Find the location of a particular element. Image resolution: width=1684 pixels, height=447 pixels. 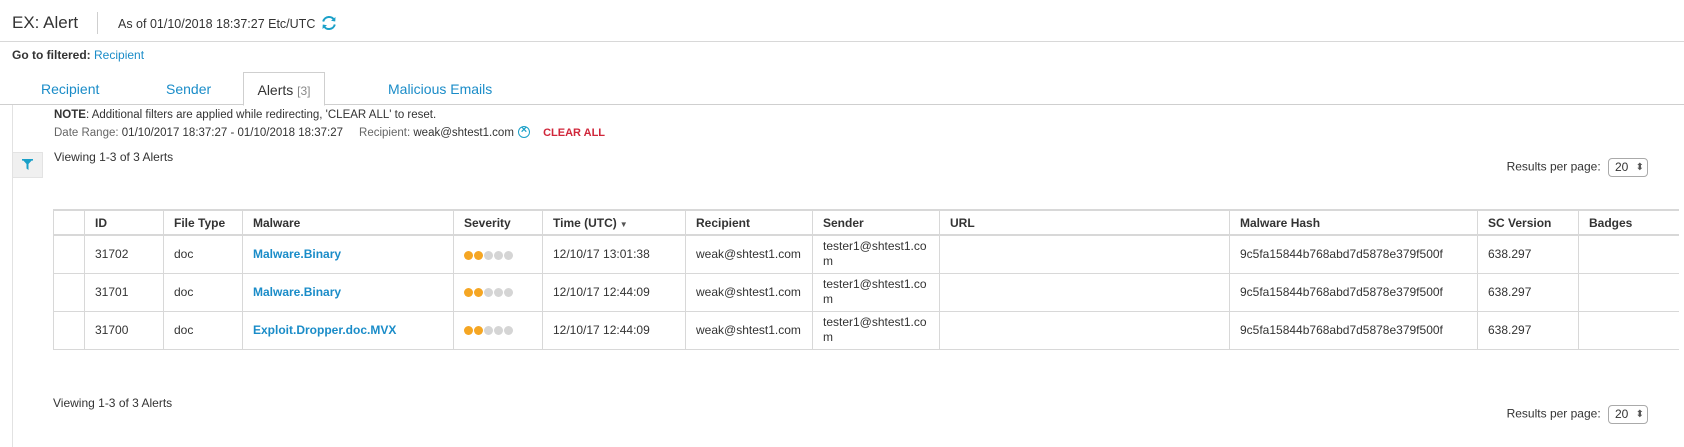

tab-recipient-label: Recipient is located at coordinates (70, 89).